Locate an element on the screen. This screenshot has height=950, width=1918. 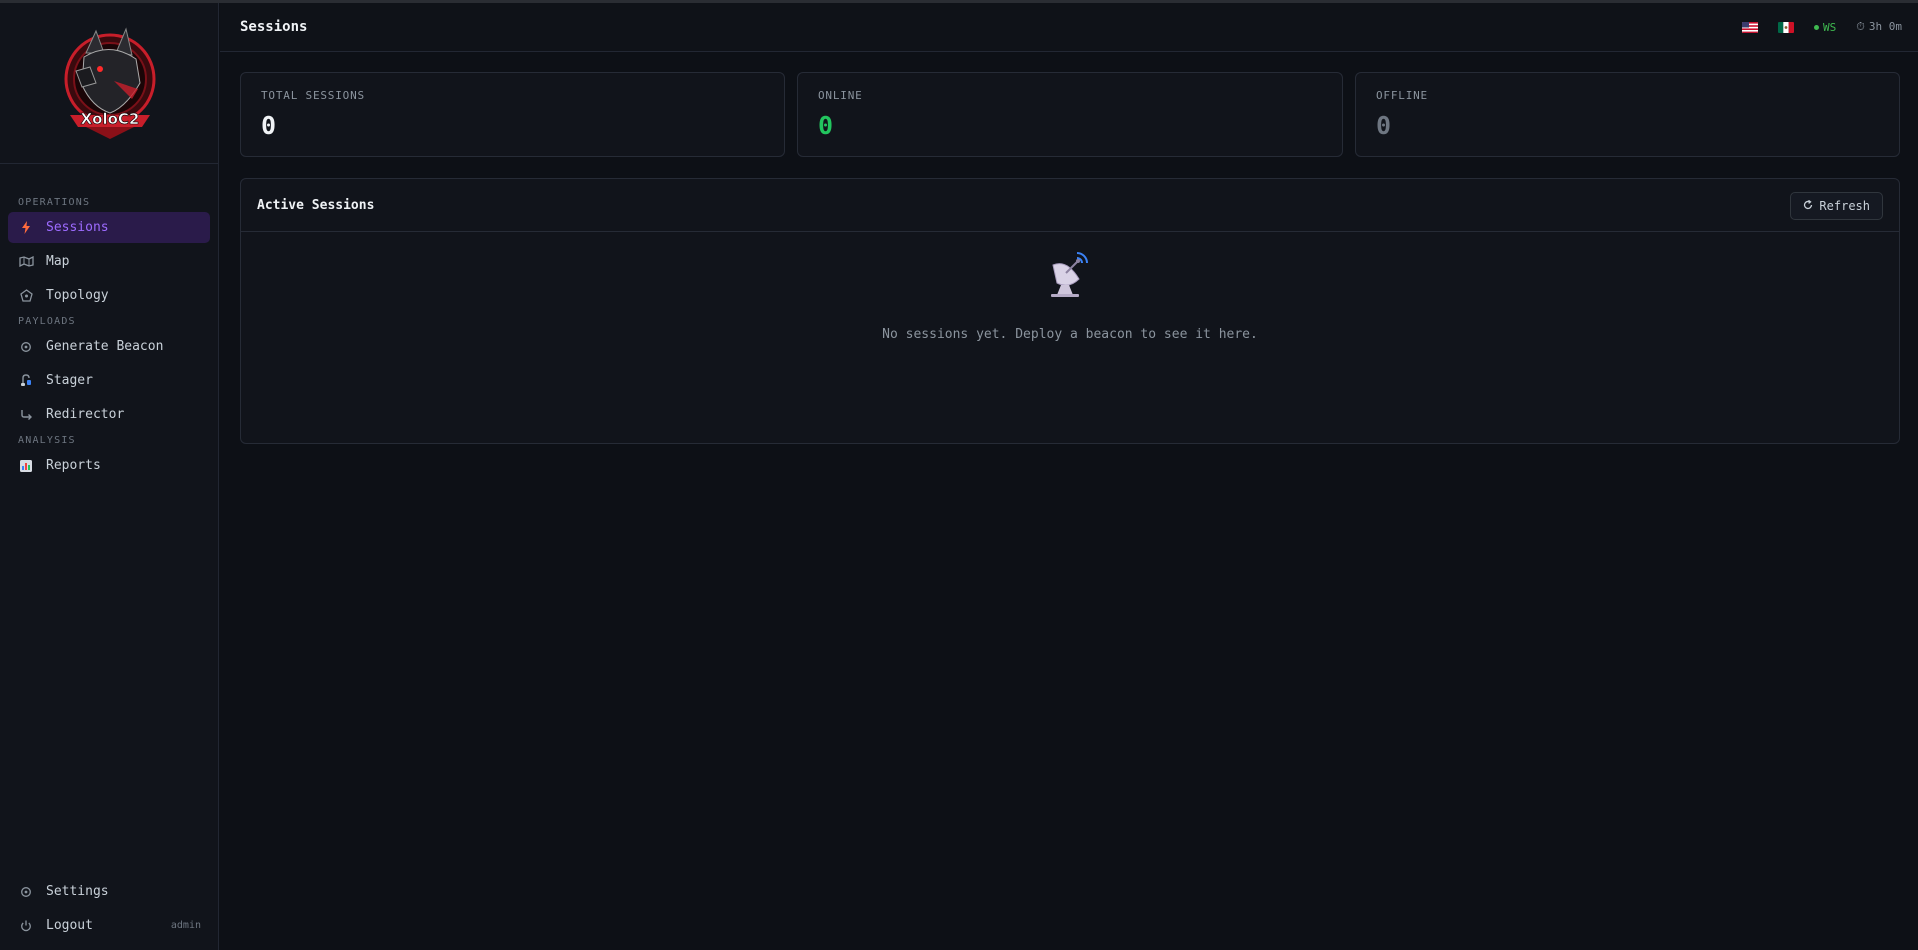
sidebar-footer: Settings Logout admin is located at coordinates (109, 909).